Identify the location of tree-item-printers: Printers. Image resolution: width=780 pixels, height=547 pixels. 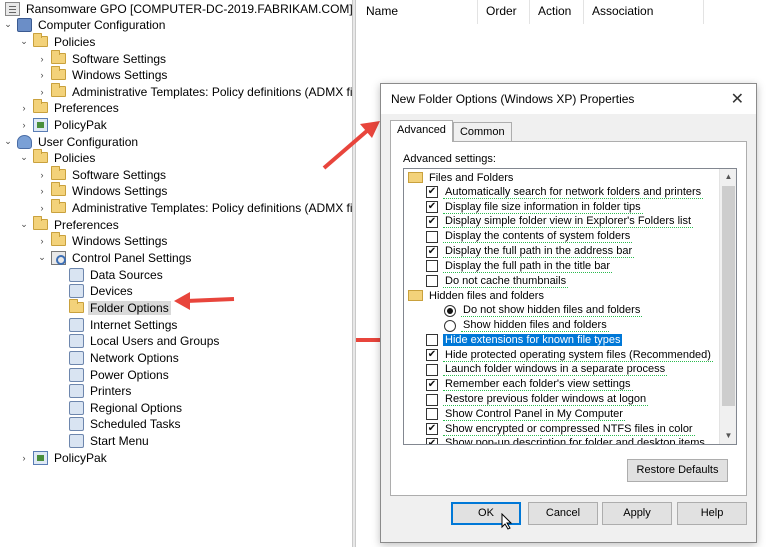
(93, 390).